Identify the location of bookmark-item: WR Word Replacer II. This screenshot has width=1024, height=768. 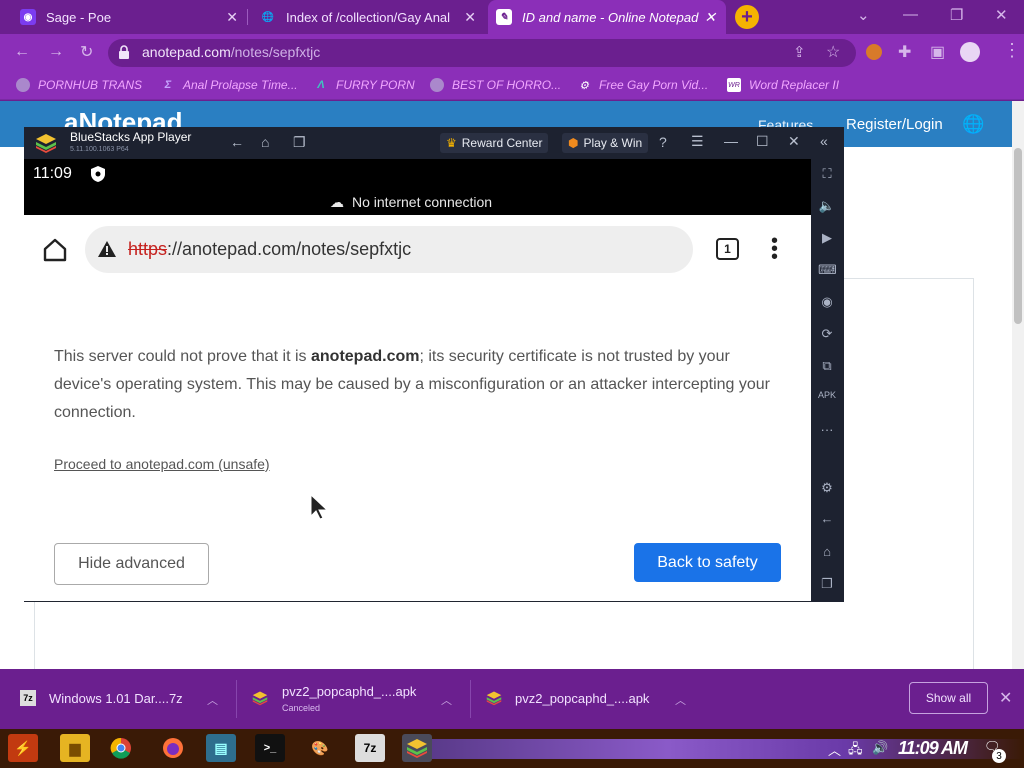
(783, 85).